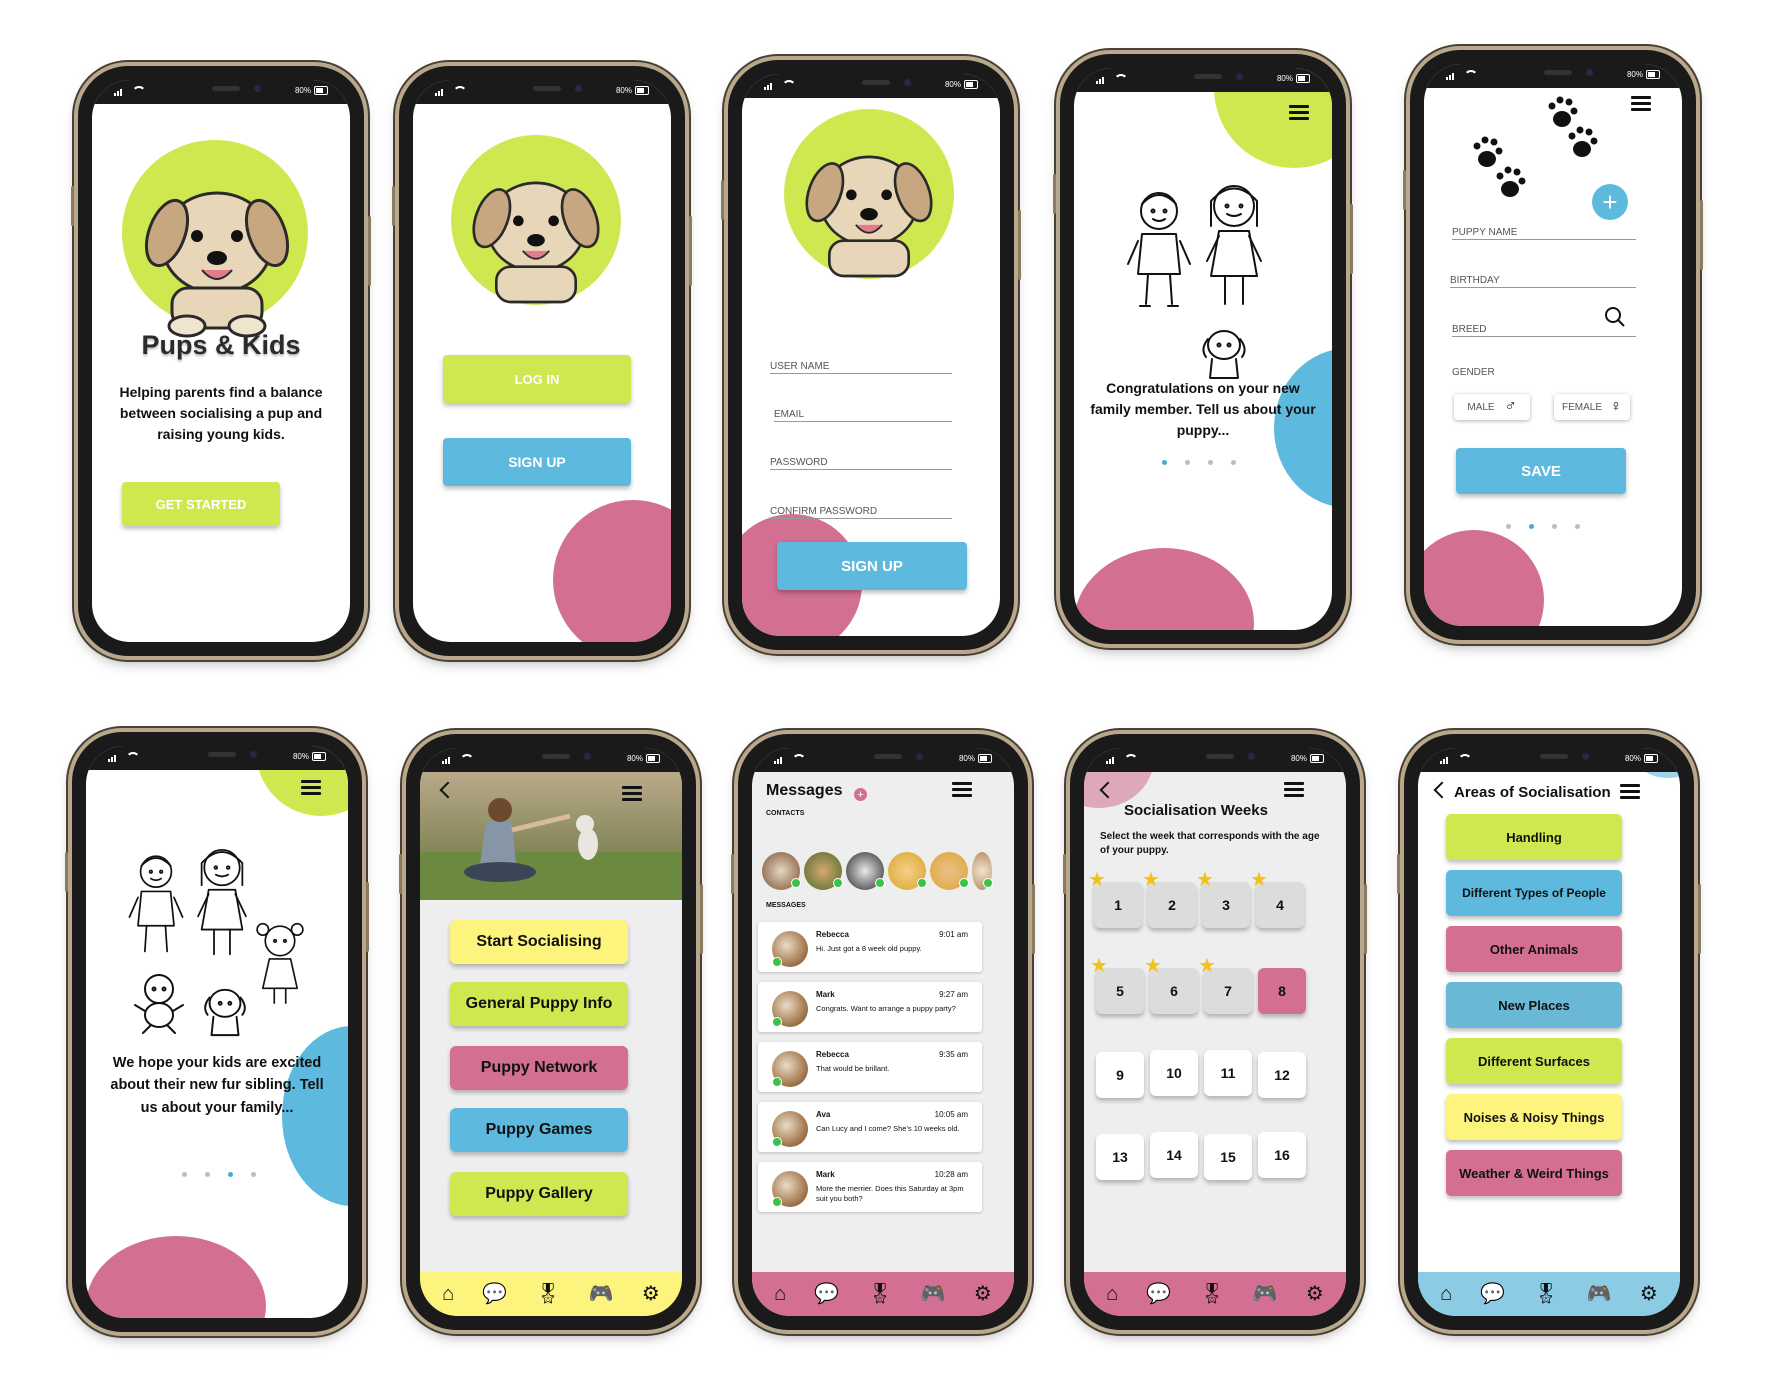 The image size is (1772, 1376). Describe the element at coordinates (1205, 880) in the screenshot. I see `star-icon: ★` at that location.